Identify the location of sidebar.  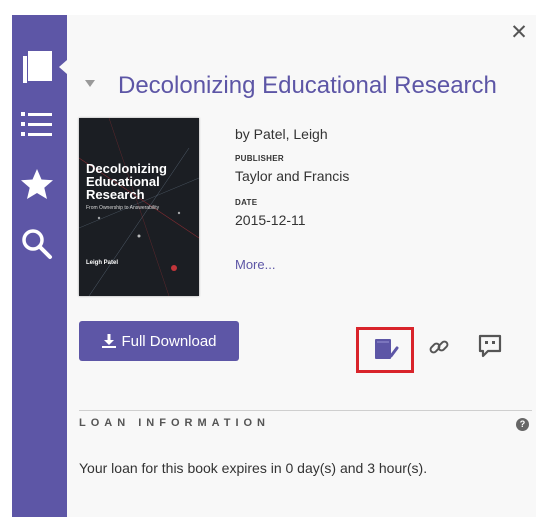
(39, 266).